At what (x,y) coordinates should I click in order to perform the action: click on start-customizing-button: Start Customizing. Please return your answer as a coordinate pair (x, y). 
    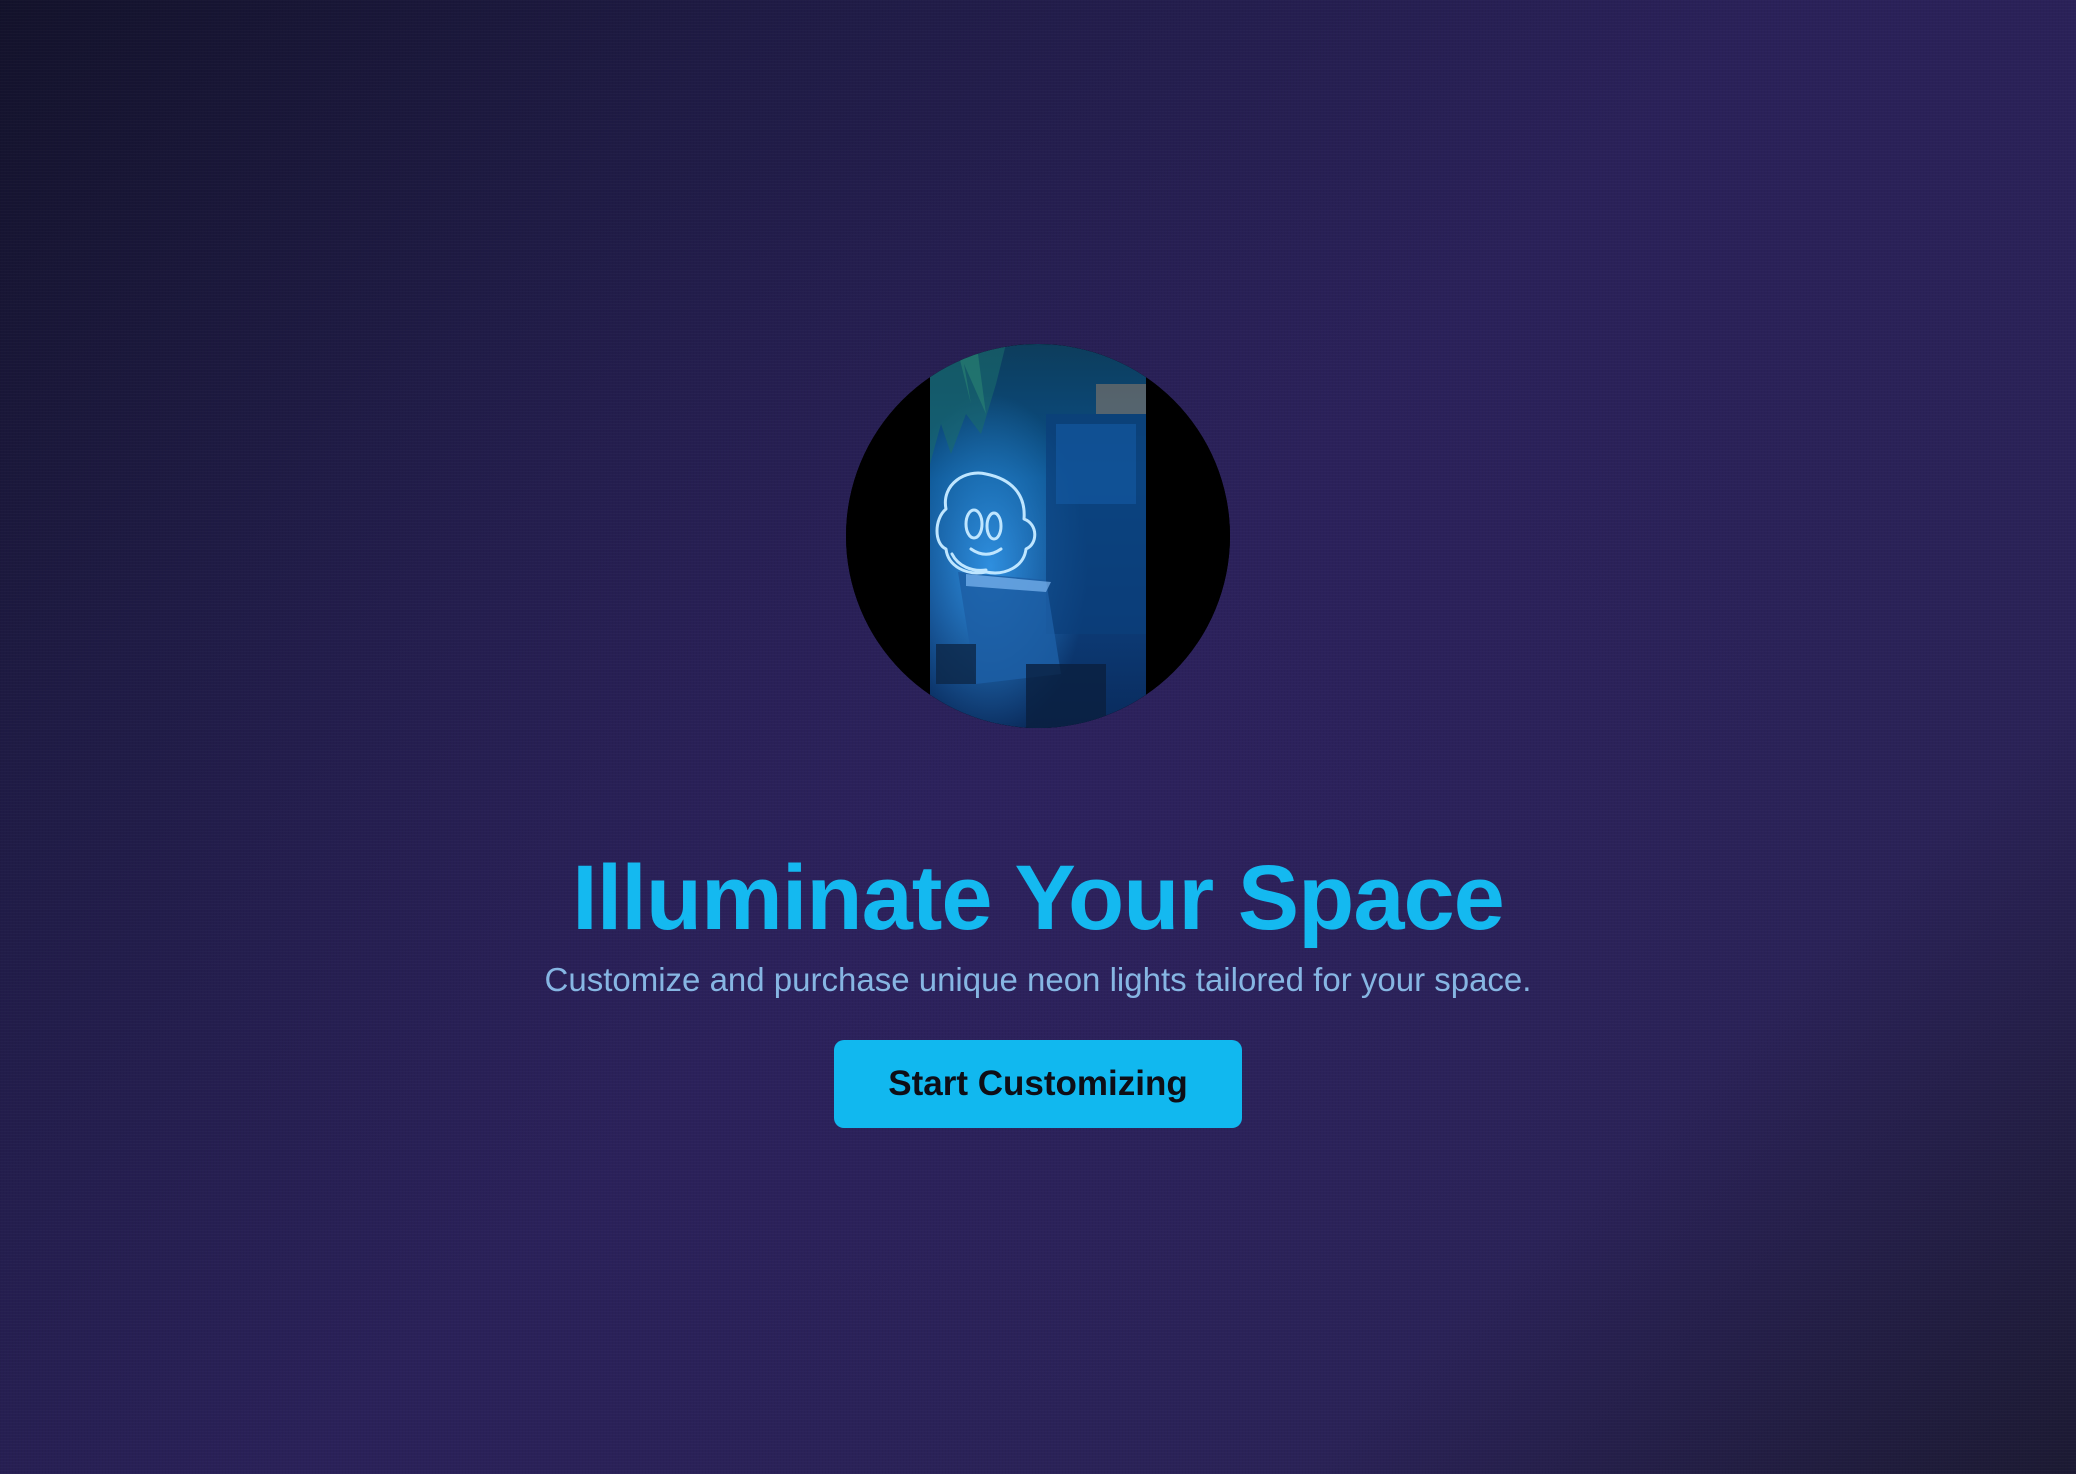
    Looking at the image, I should click on (1038, 1084).